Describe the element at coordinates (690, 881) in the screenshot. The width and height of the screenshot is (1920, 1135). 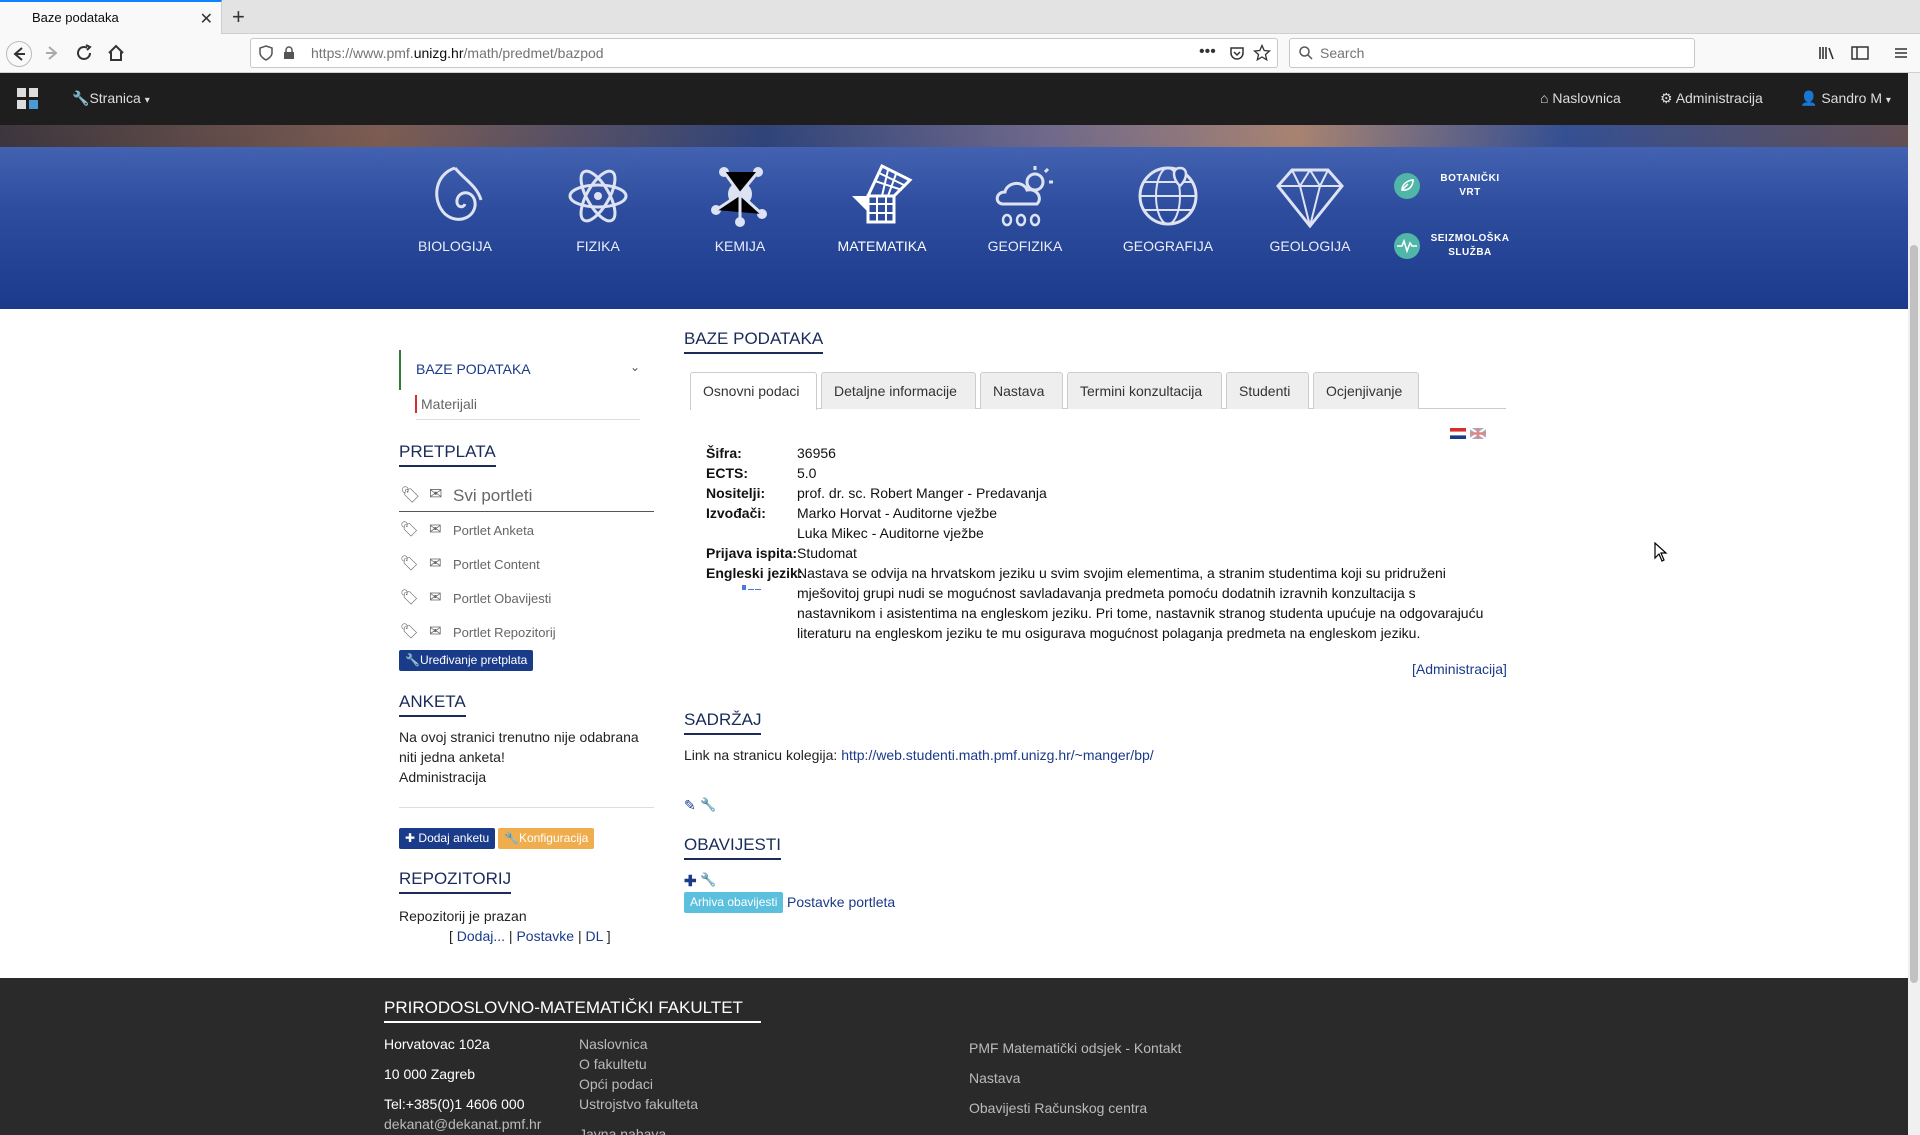
I see `plus-icon: ✚` at that location.